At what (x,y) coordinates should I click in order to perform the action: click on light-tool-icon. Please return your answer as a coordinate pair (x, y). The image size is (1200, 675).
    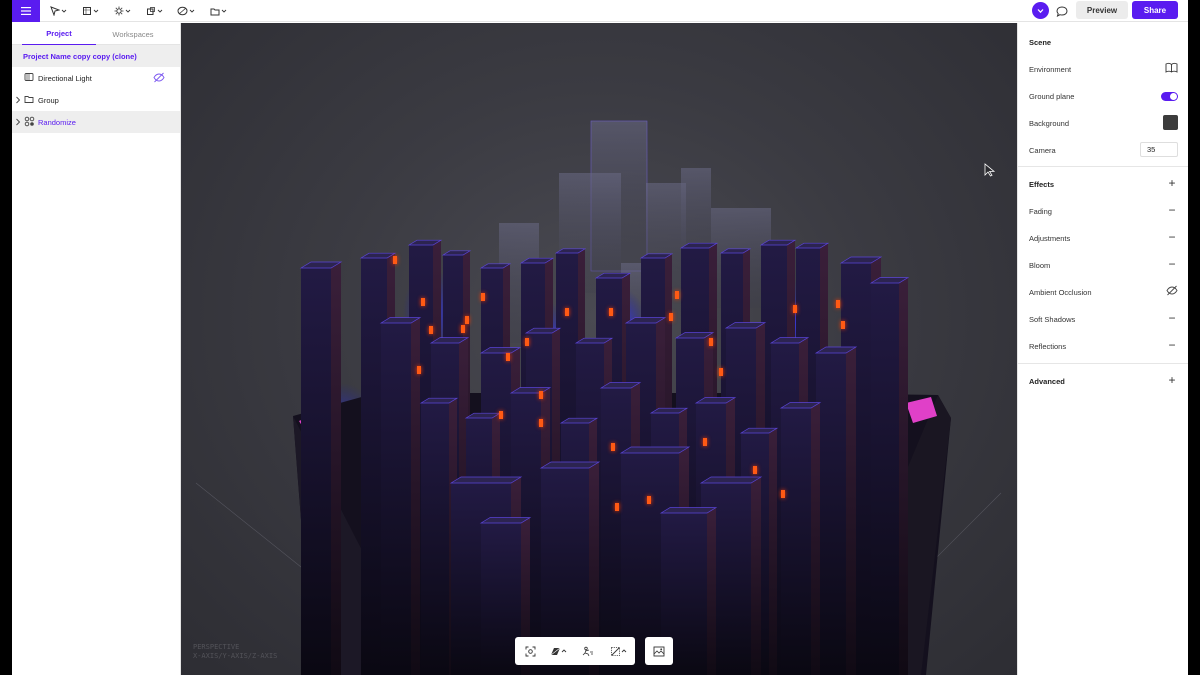
    Looking at the image, I should click on (118, 11).